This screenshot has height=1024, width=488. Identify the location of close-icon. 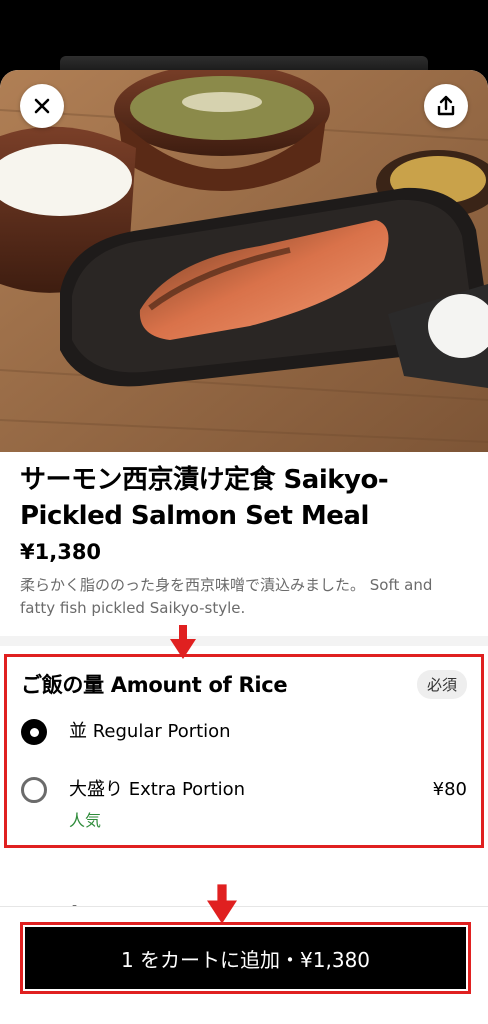
(42, 106).